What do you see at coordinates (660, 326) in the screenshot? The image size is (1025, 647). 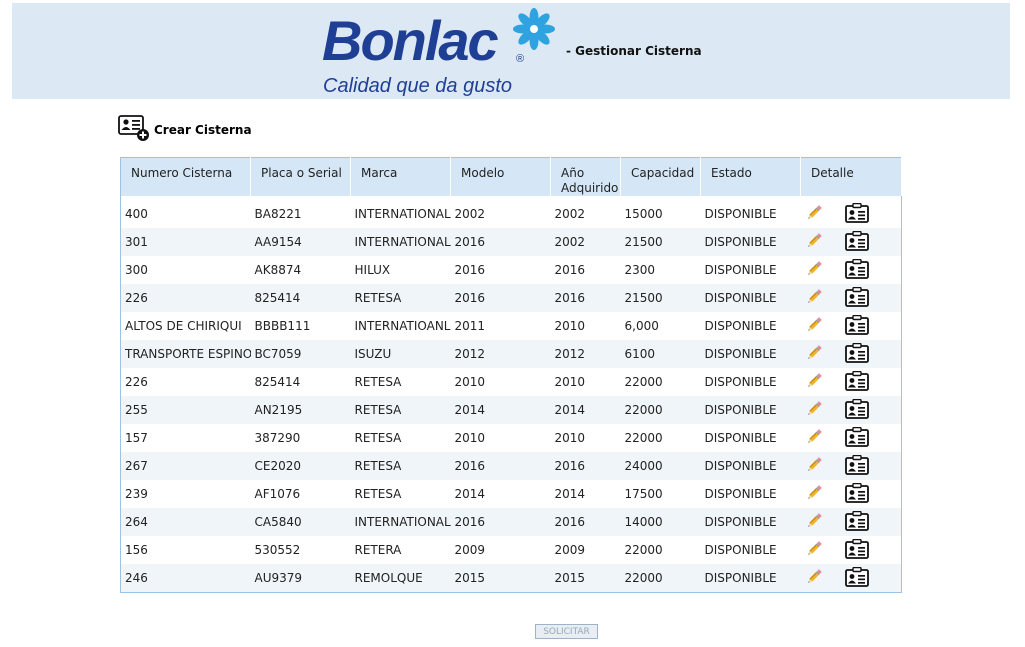 I see `table-cell: 6,000` at bounding box center [660, 326].